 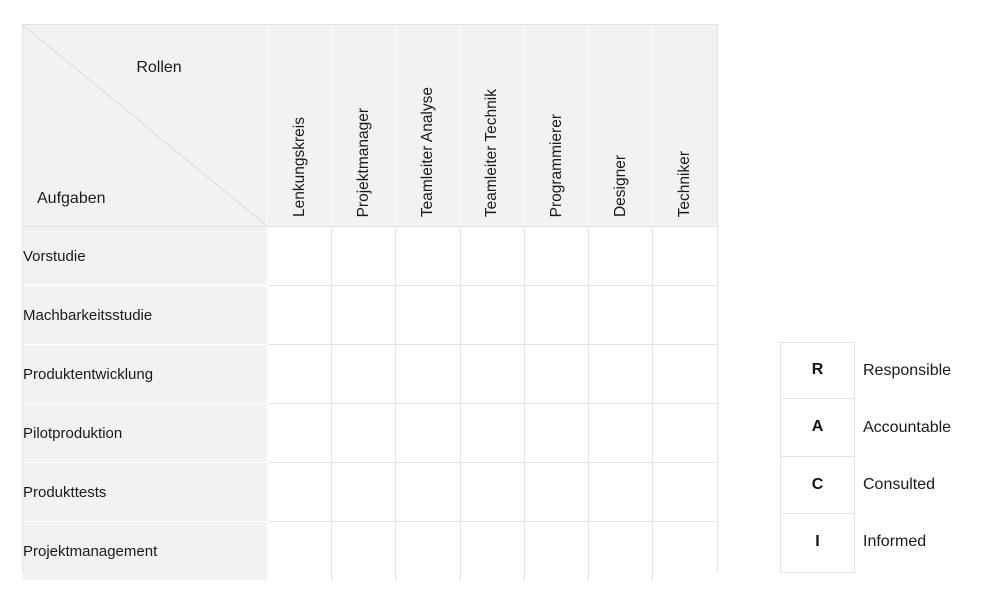 I want to click on column-header-label: Designer, so click(x=620, y=185).